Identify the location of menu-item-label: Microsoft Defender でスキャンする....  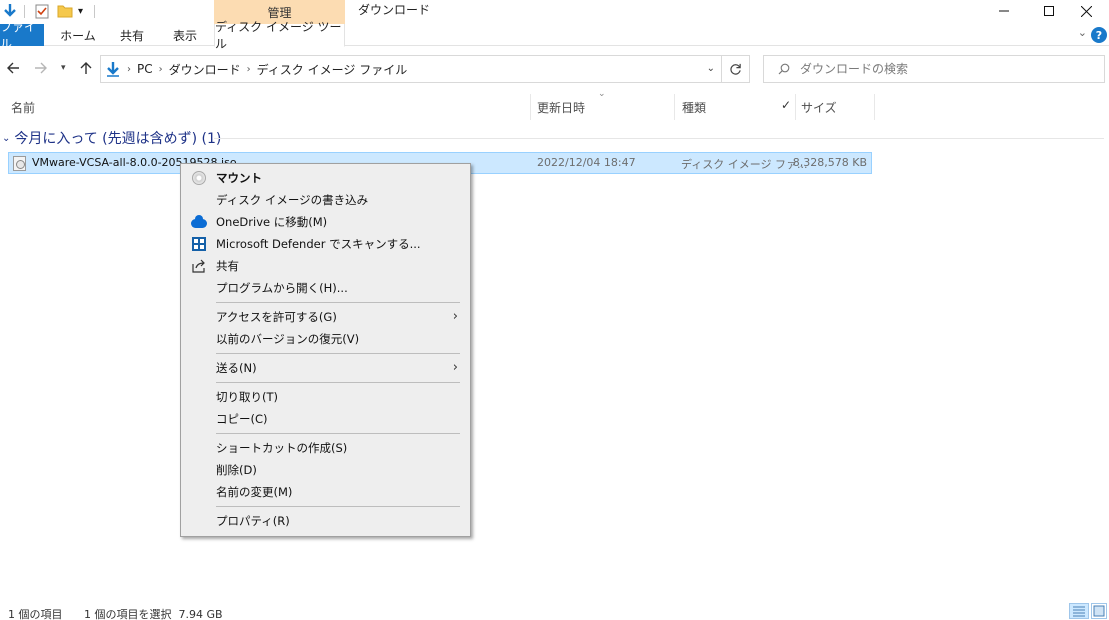
(318, 244).